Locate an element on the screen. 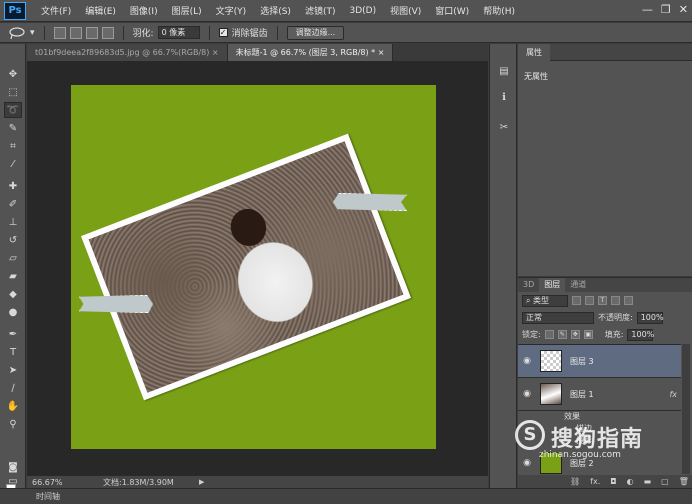 This screenshot has width=692, height=504. lock-pixels-icon: ✎ is located at coordinates (562, 334).